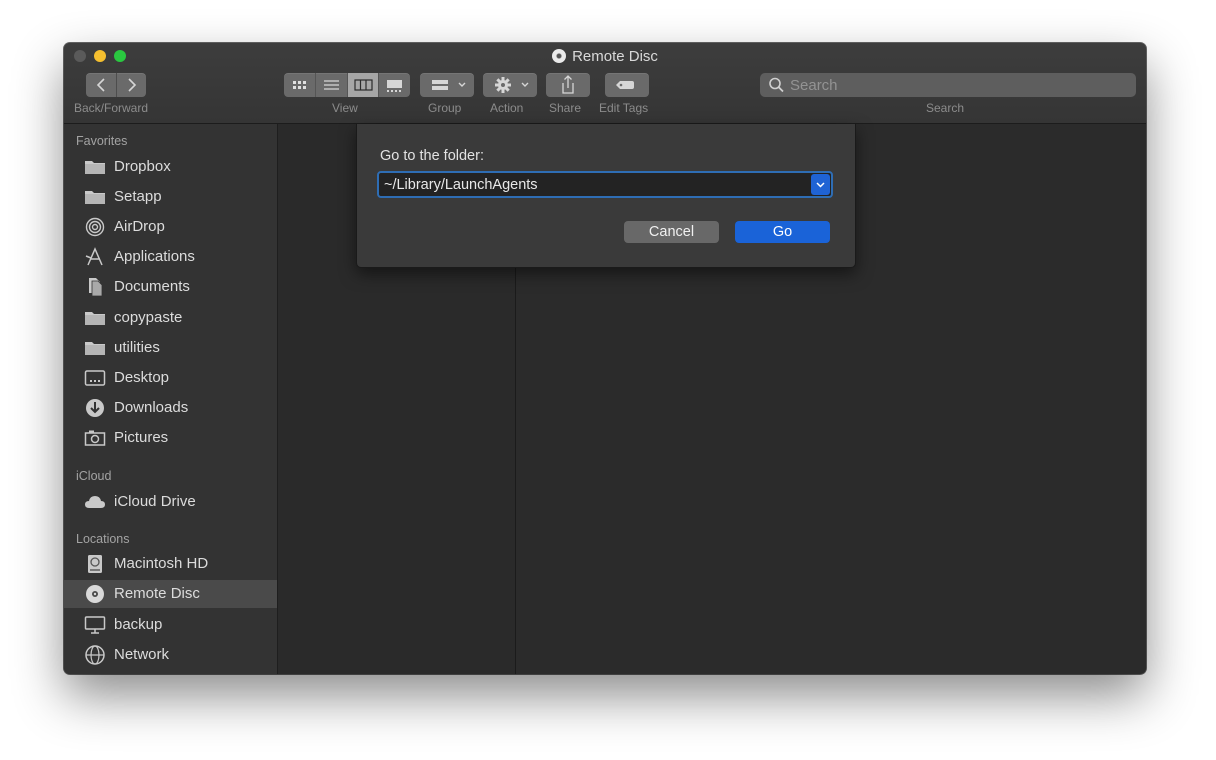 The image size is (1216, 760). I want to click on group-icon, so click(449, 85).